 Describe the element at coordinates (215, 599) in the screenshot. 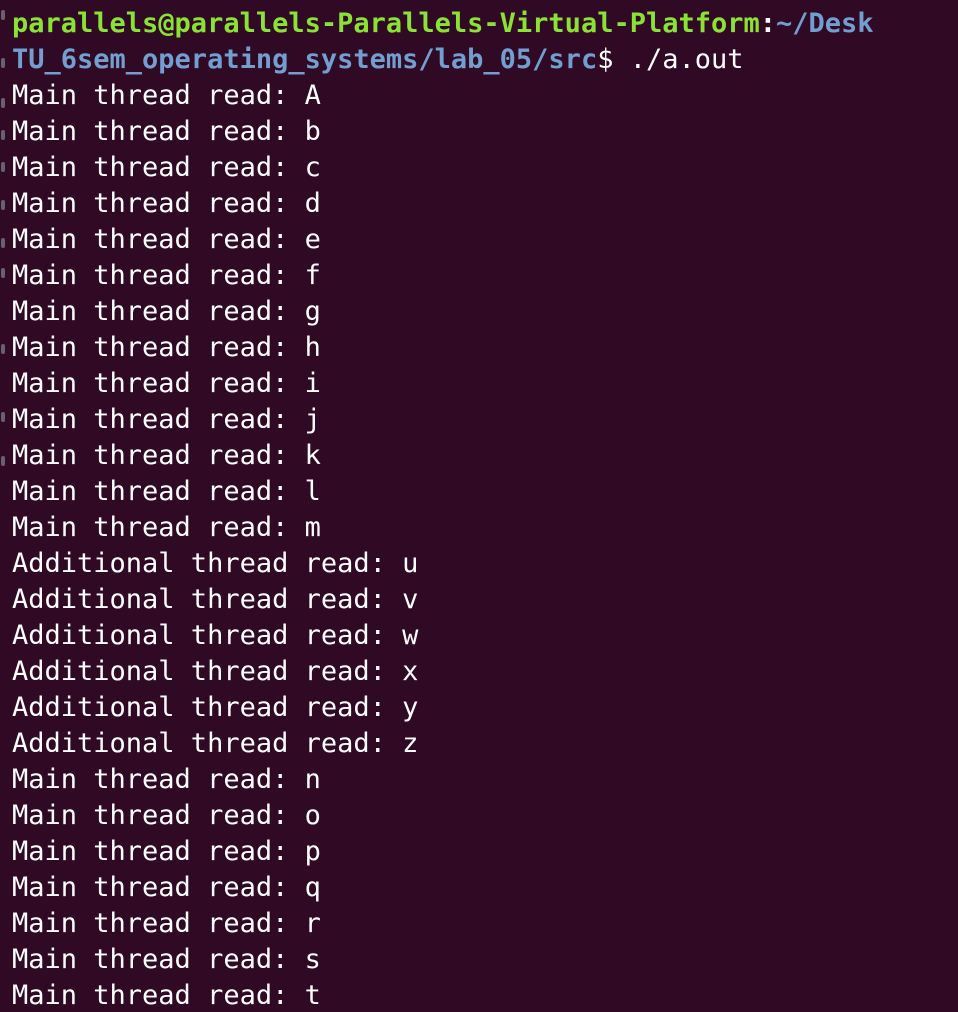

I see `output-line: Additional thread read: v` at that location.